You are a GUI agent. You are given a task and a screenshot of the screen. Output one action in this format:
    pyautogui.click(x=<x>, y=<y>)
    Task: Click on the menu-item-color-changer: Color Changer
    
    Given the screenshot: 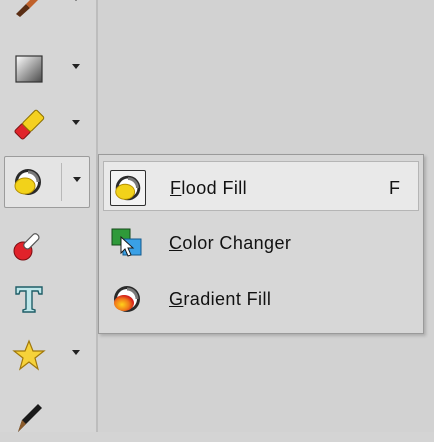 What is the action you would take?
    pyautogui.click(x=261, y=242)
    